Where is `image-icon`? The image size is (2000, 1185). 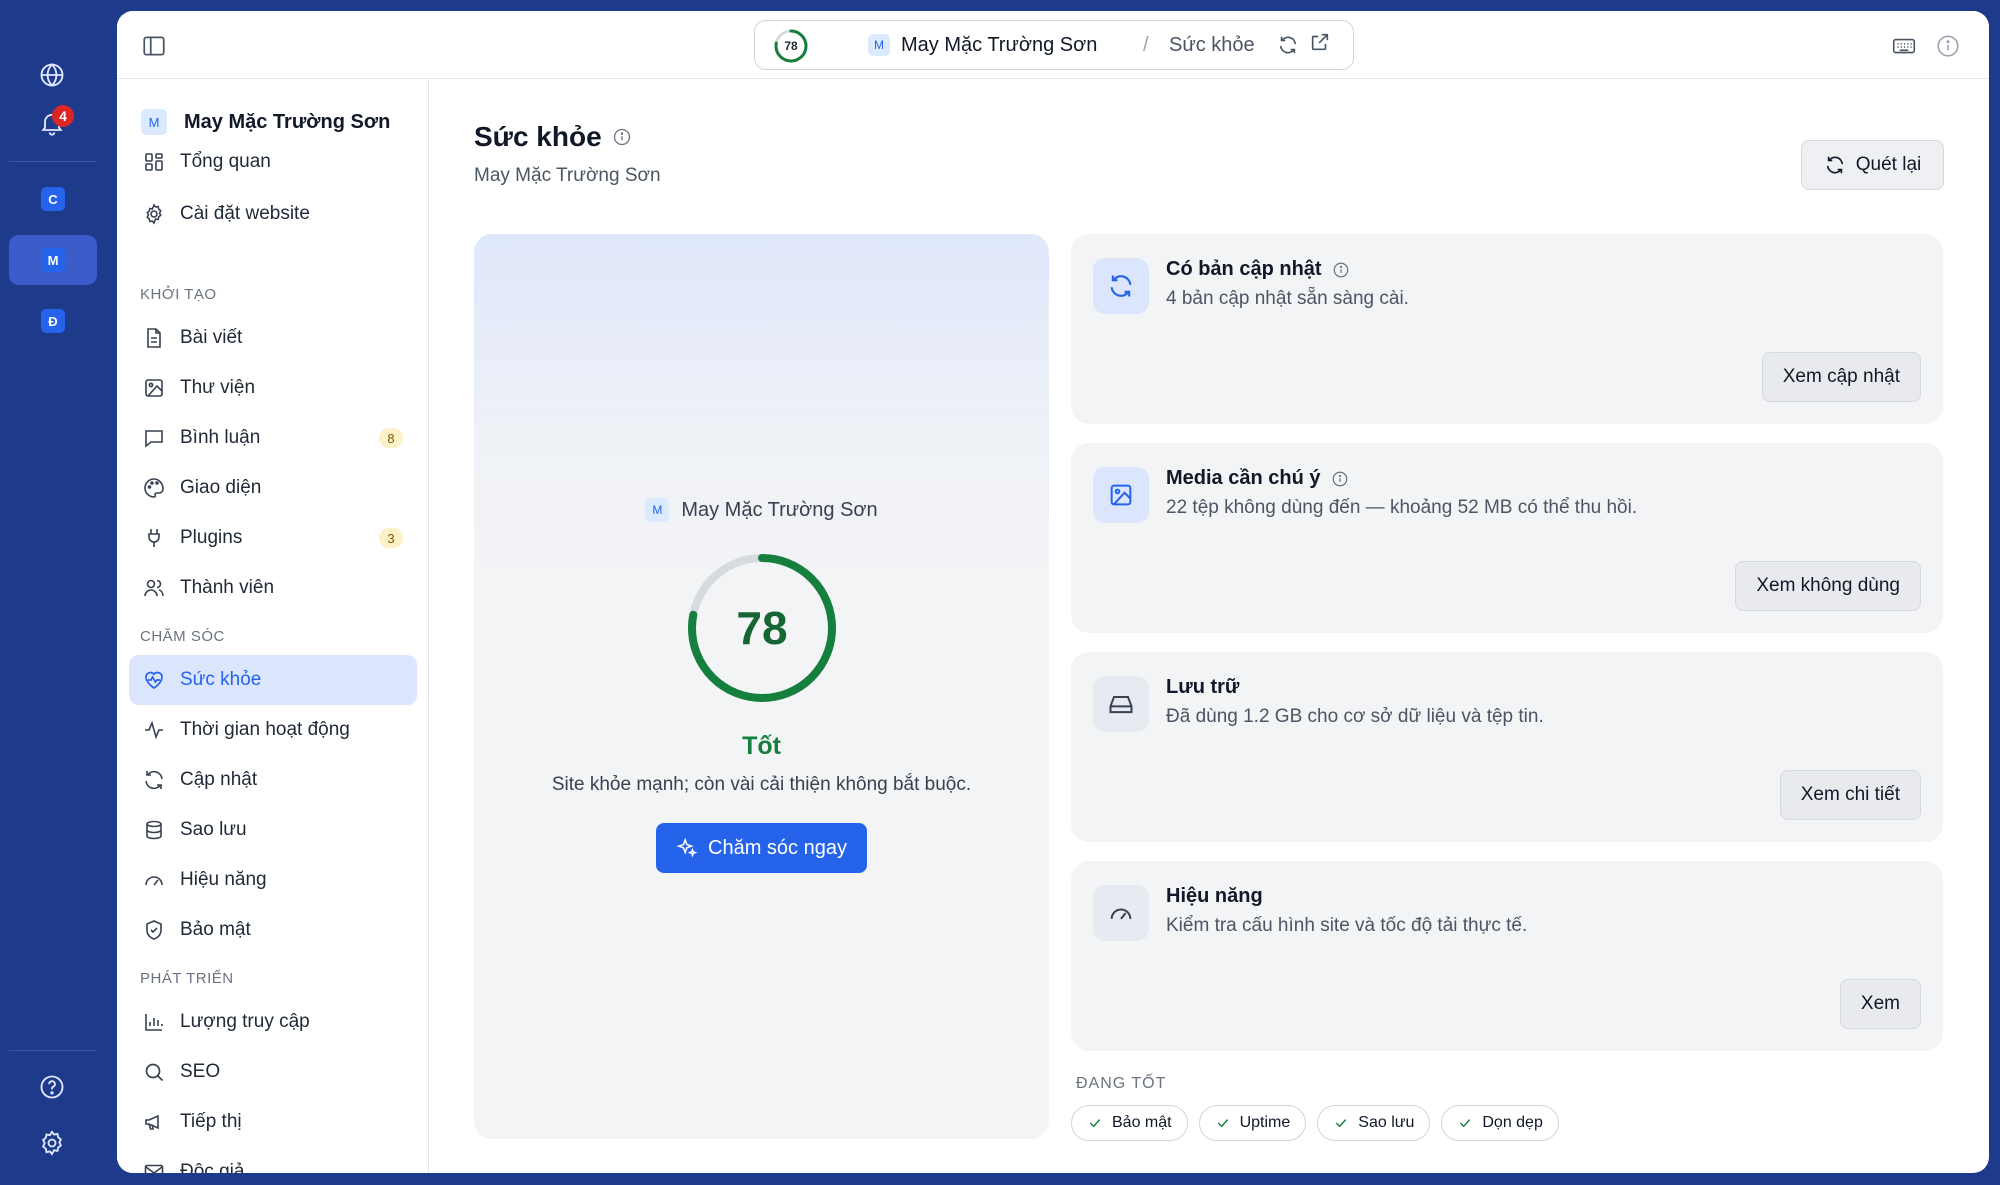 image-icon is located at coordinates (154, 388).